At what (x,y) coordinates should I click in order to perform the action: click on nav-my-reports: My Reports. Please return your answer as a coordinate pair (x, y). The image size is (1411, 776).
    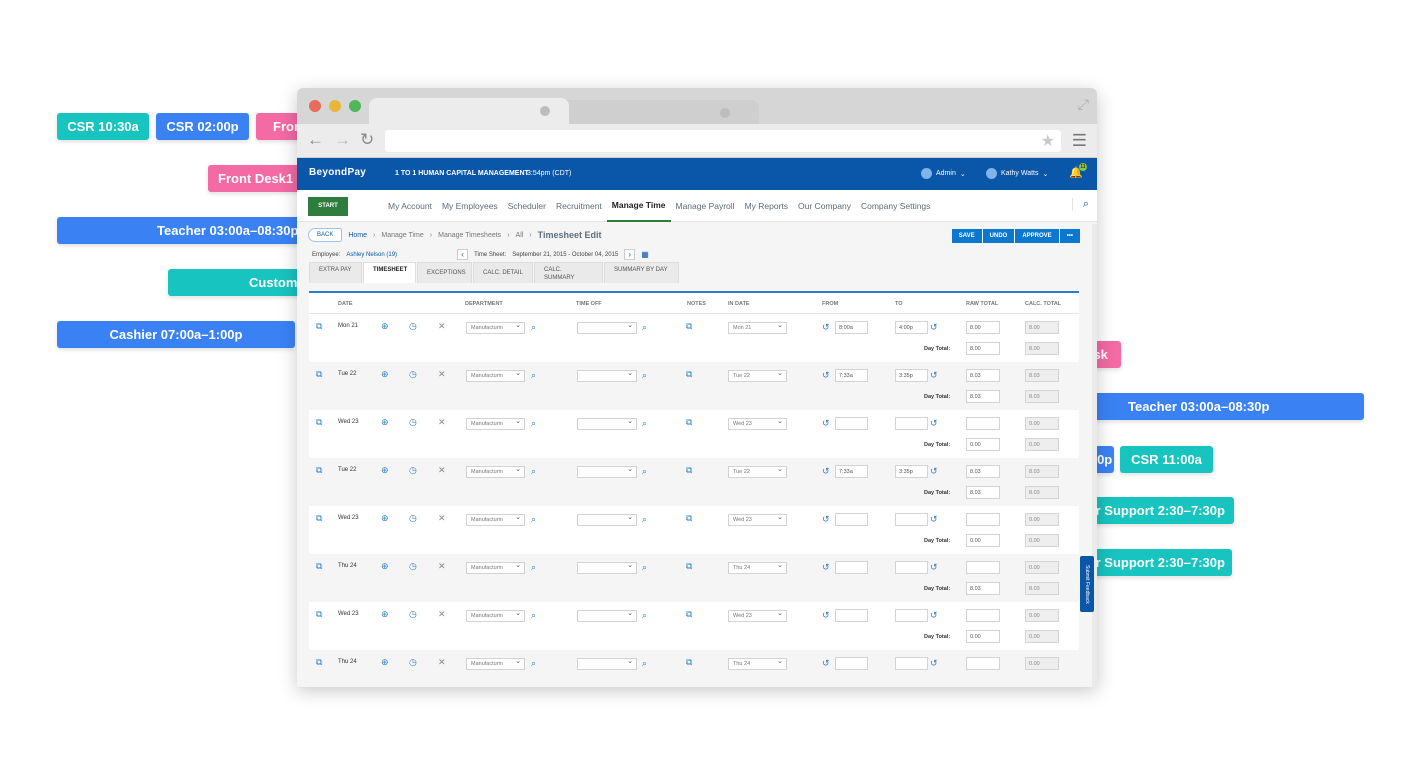
    Looking at the image, I should click on (766, 206).